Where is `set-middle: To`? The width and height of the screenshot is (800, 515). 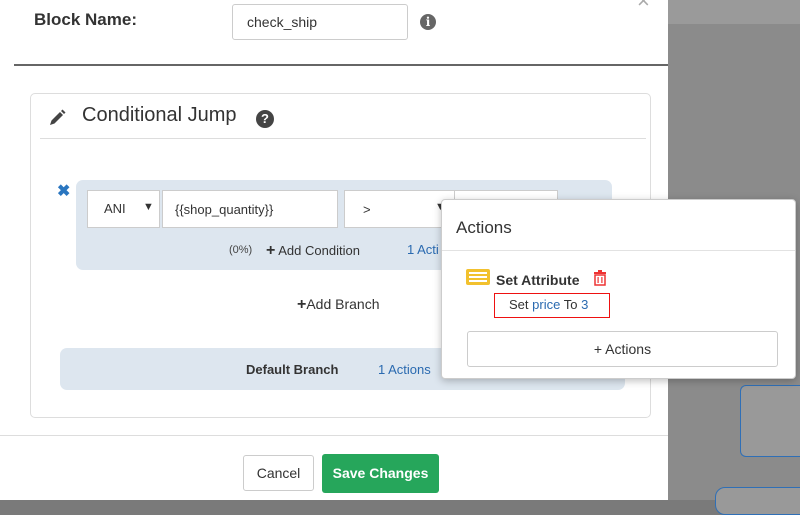 set-middle: To is located at coordinates (570, 304).